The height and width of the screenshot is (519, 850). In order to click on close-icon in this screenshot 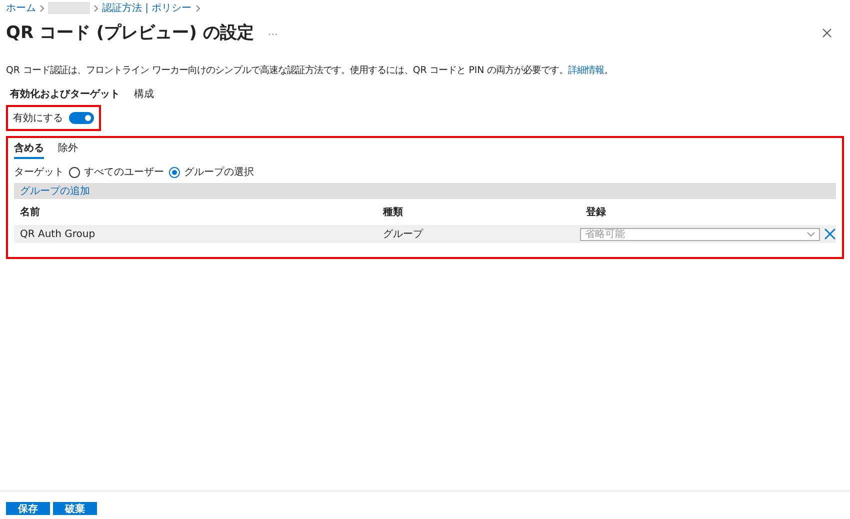, I will do `click(827, 33)`.